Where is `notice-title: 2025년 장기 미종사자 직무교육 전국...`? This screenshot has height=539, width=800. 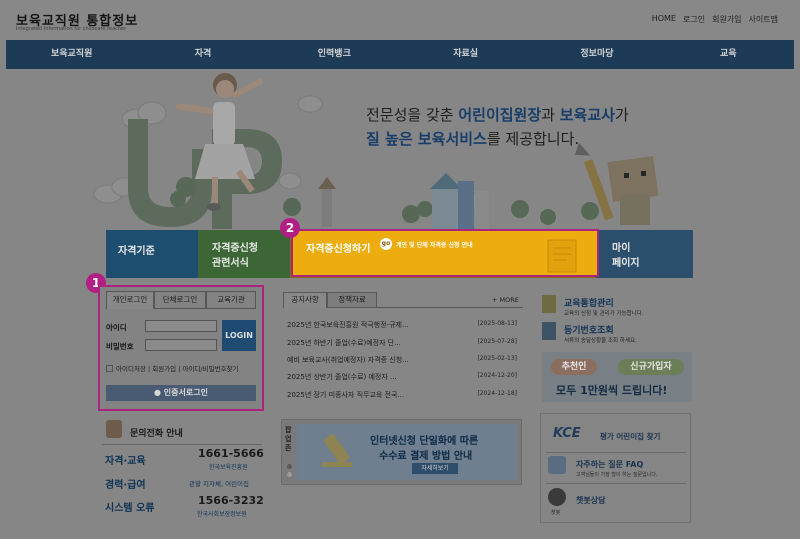 notice-title: 2025년 장기 미종사자 직무교육 전국... is located at coordinates (345, 395).